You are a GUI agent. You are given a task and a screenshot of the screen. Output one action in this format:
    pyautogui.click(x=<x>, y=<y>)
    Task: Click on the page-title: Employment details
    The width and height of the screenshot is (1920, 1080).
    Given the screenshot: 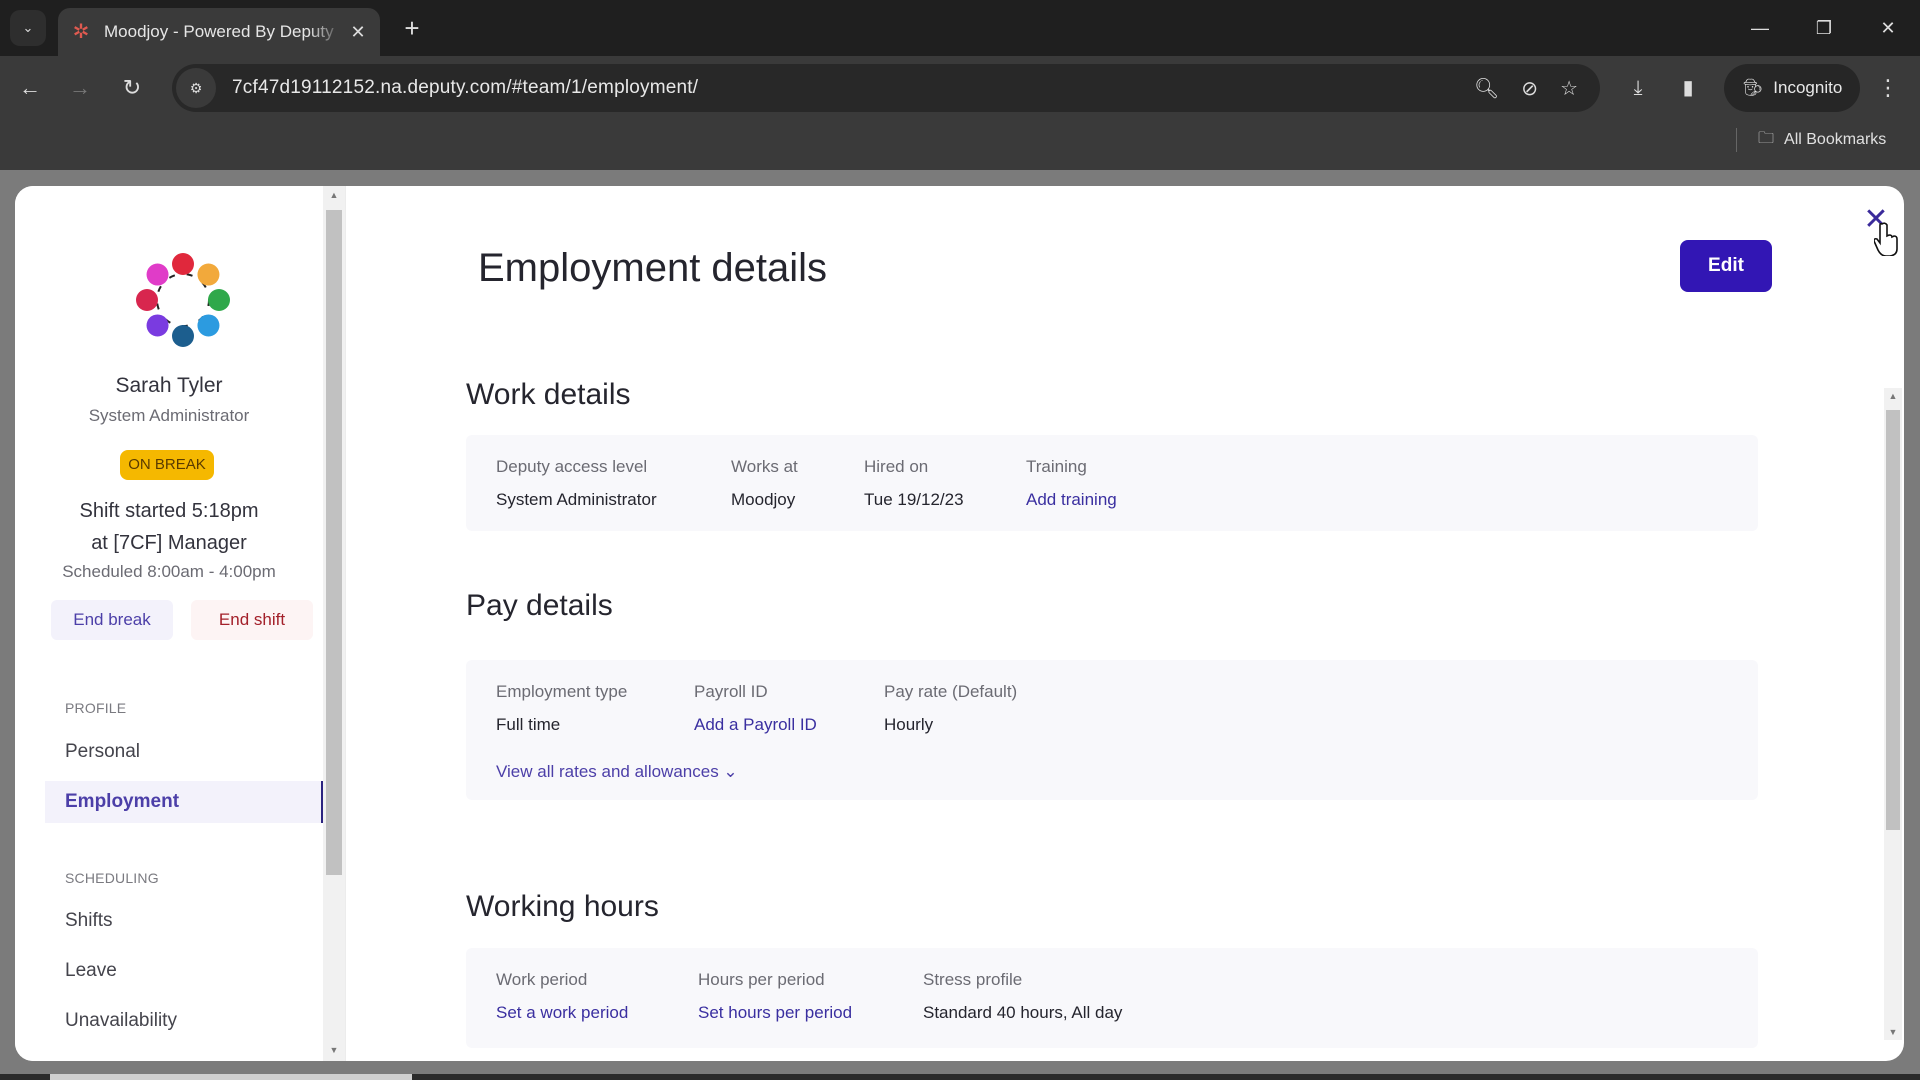 What is the action you would take?
    pyautogui.click(x=653, y=268)
    